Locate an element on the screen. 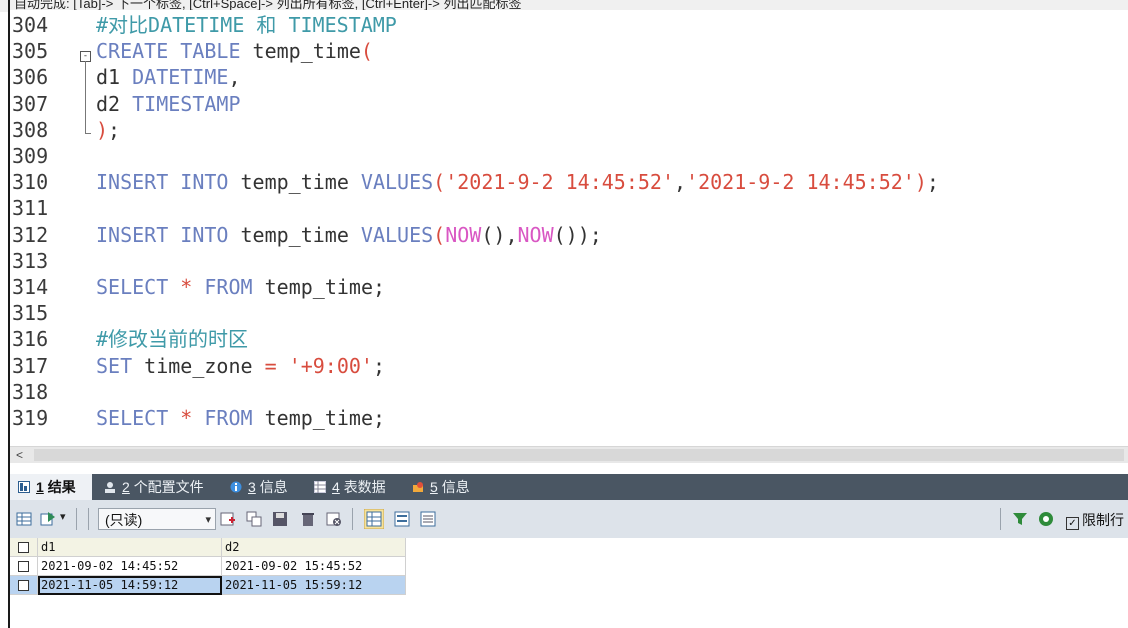 Image resolution: width=1128 pixels, height=628 pixels. tab-table-data-number: 4 is located at coordinates (336, 487).